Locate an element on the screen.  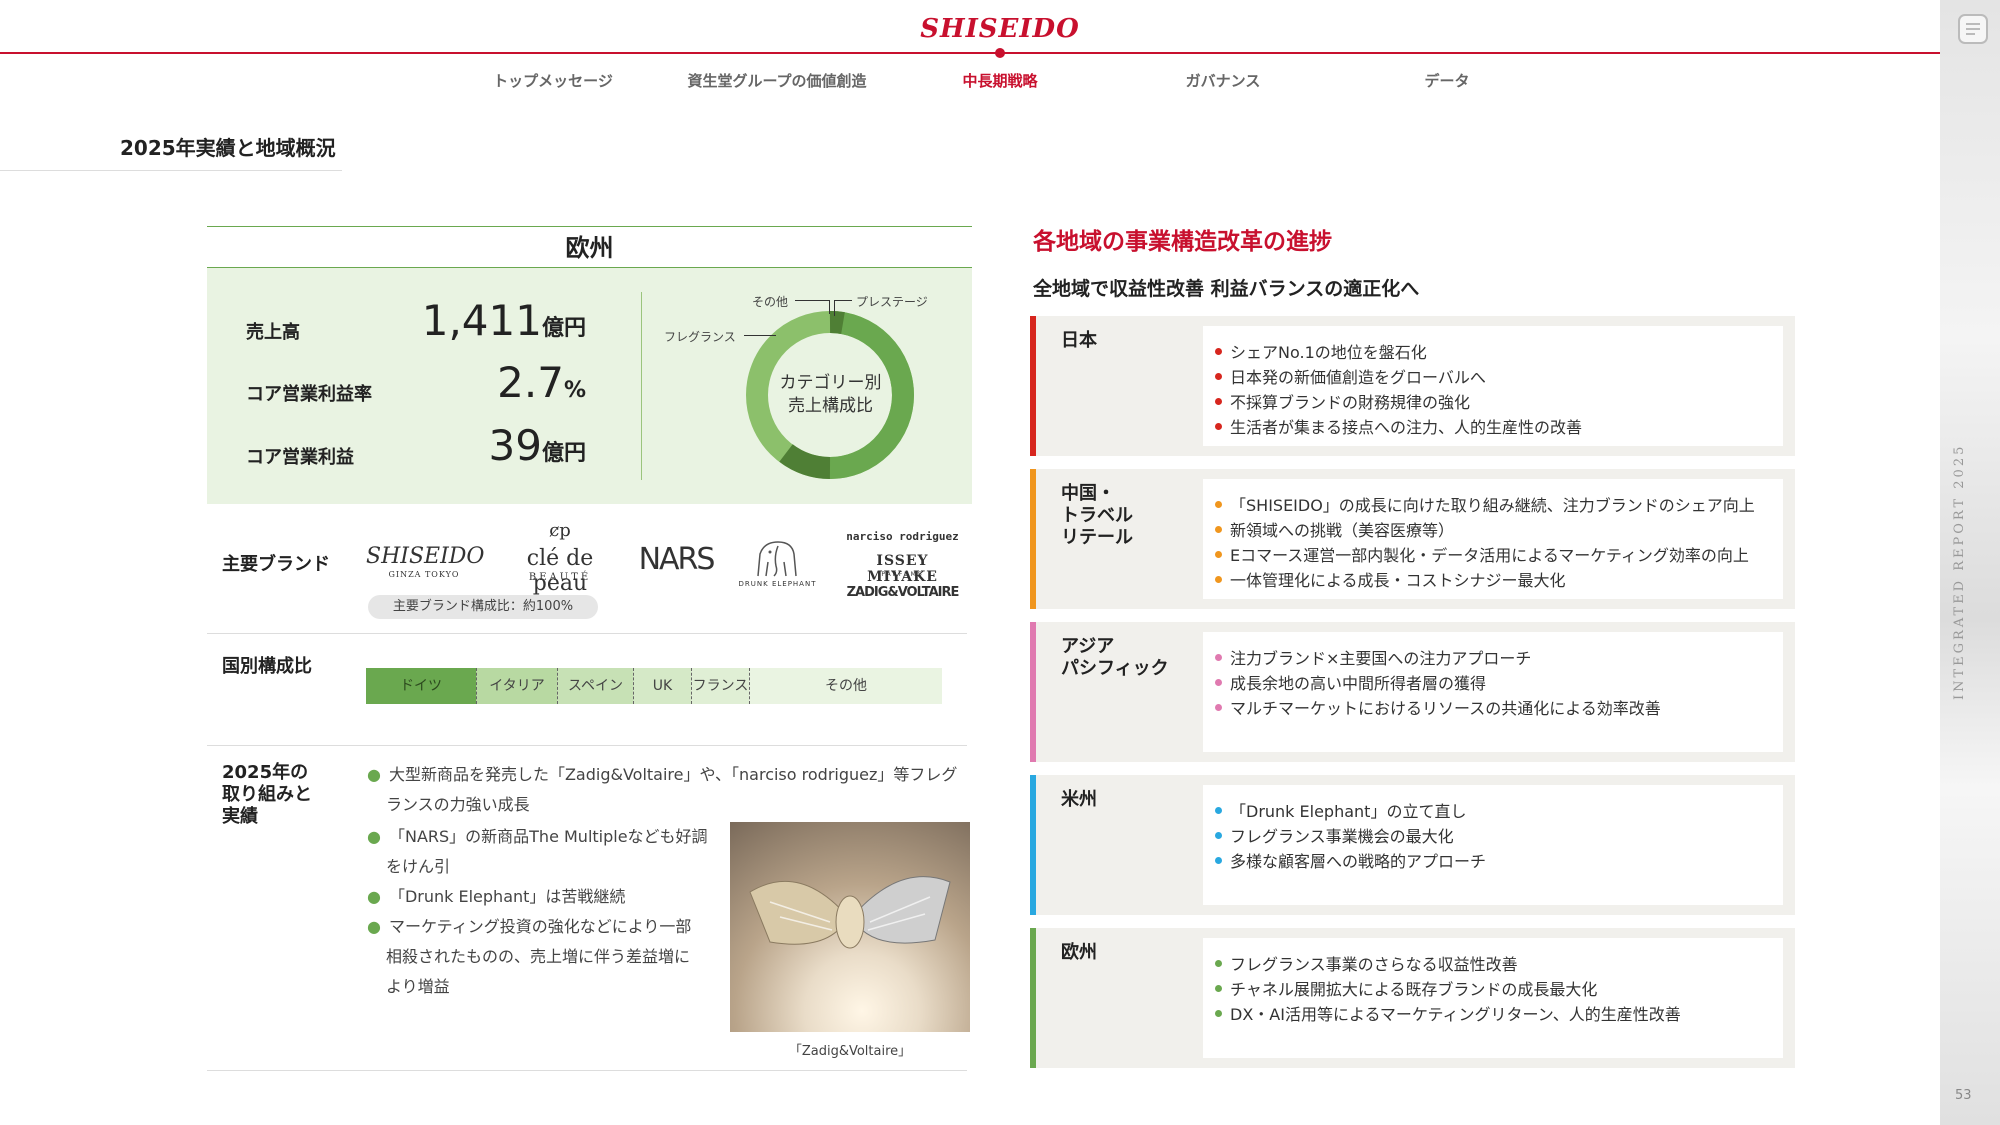
country-seg-other: その他 is located at coordinates (845, 686).